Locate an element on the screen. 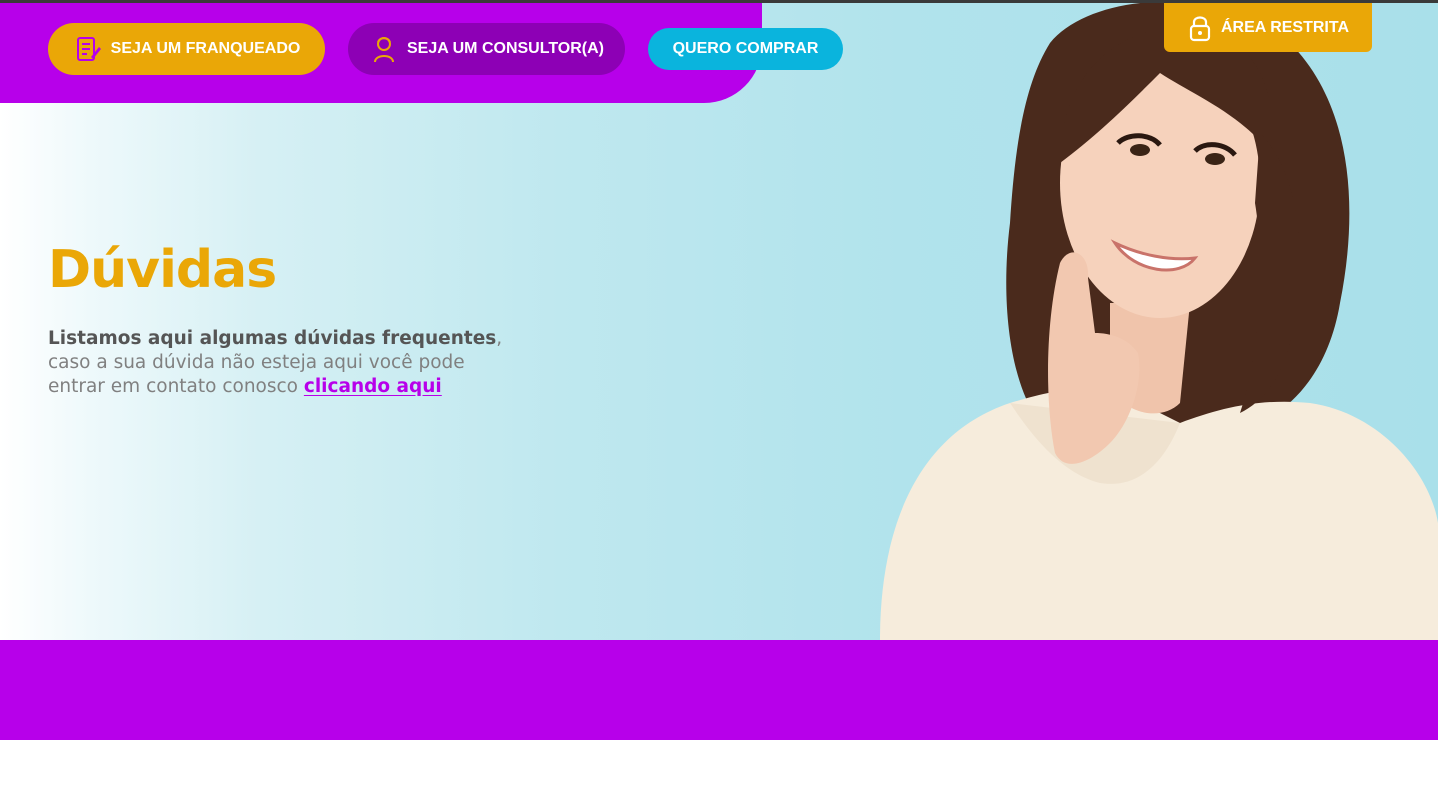  buy-button: QUERO COMPRAR is located at coordinates (745, 49).